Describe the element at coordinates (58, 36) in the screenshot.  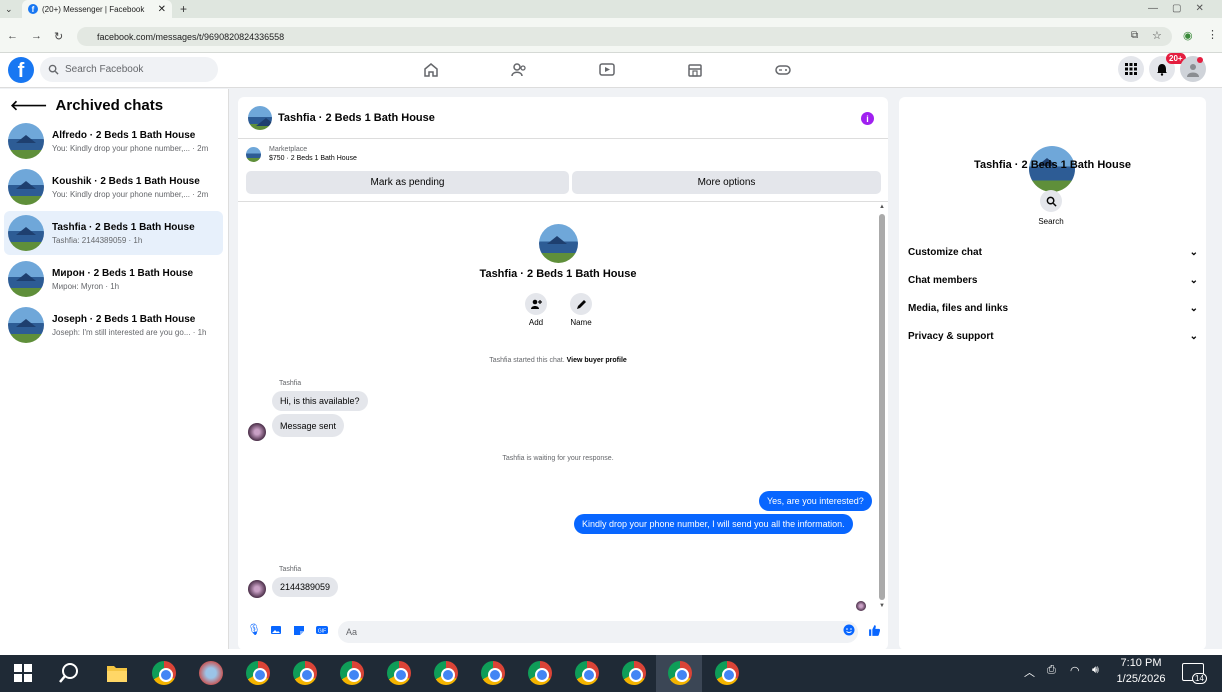
I see `reload-icon: ↻` at that location.